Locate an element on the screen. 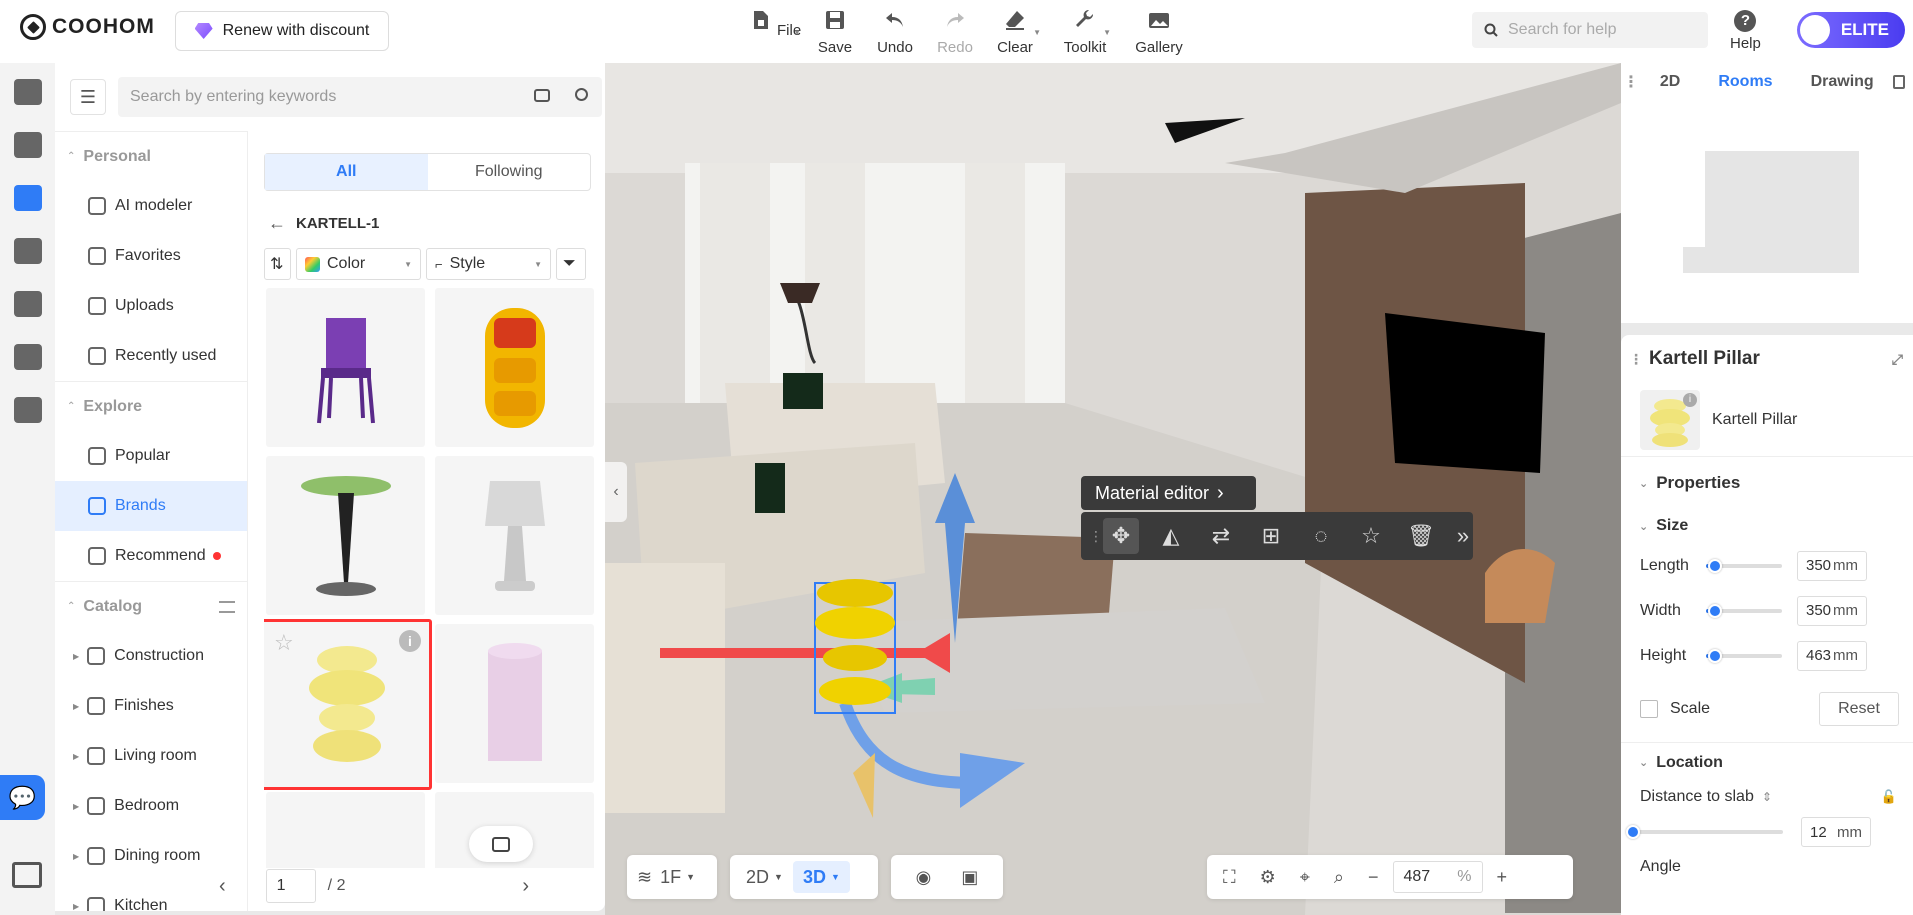 Image resolution: width=1913 pixels, height=915 pixels. section-explore: ⌃ Explore is located at coordinates (151, 406).